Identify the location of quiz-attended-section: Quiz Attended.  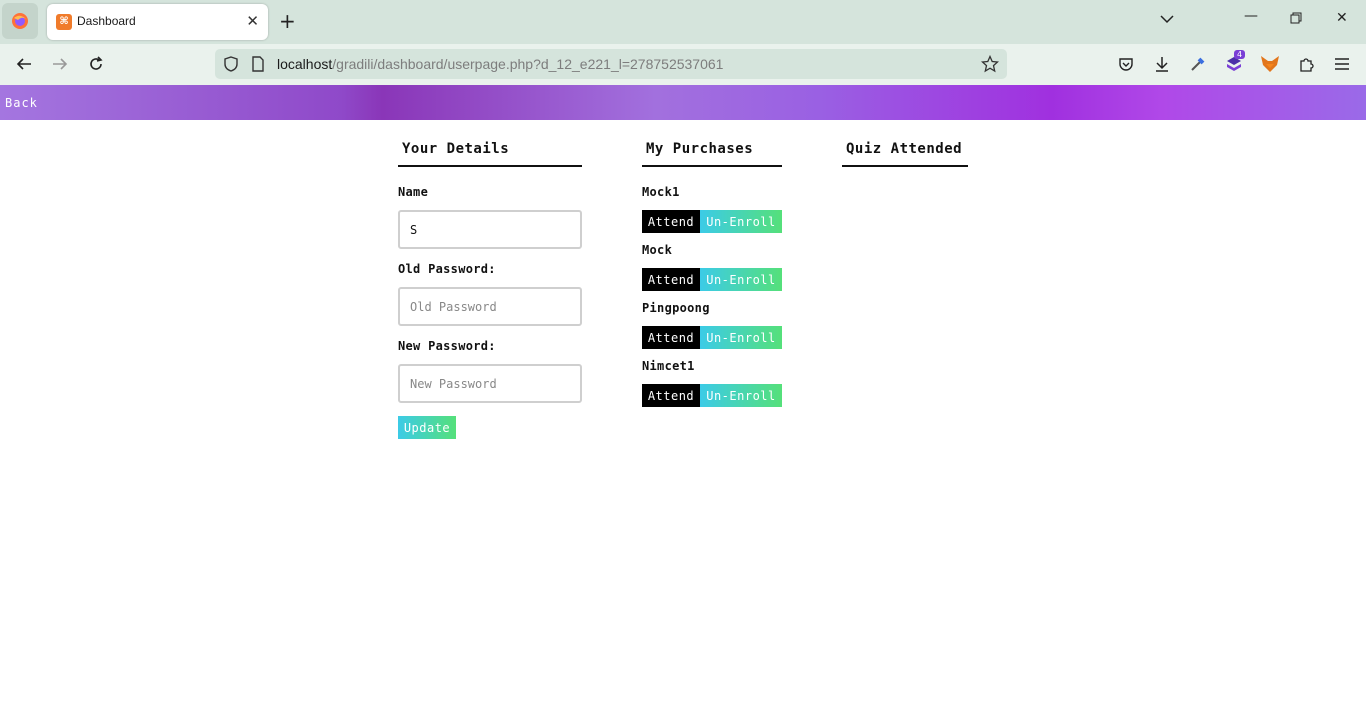
(905, 152).